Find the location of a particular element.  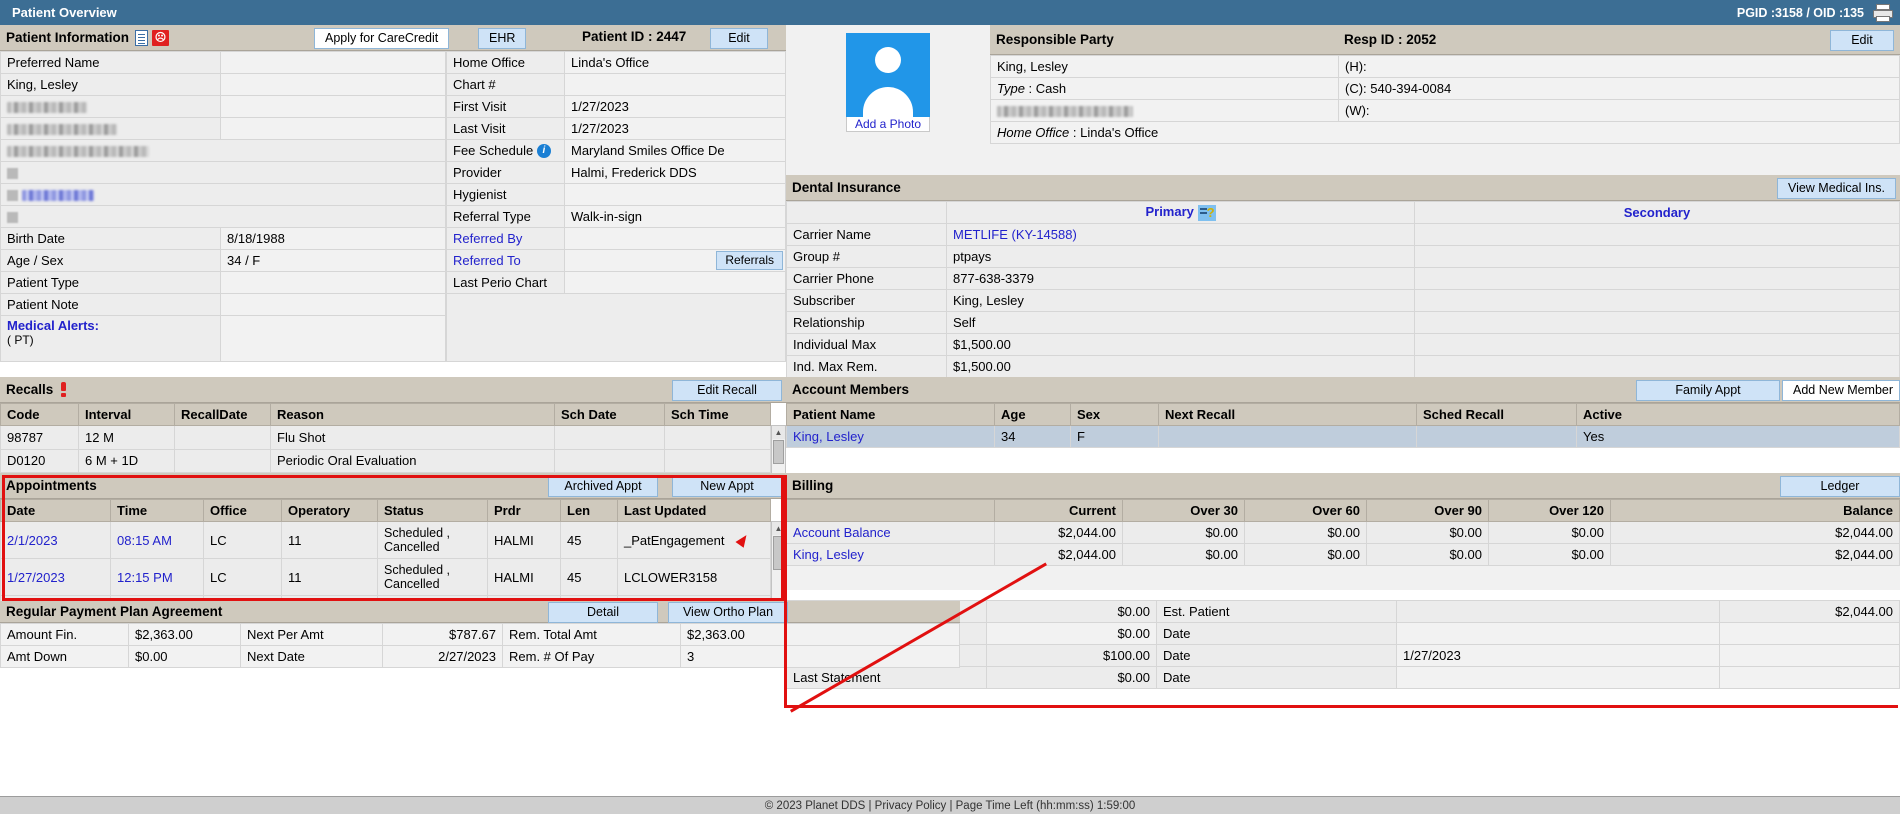

insurance-column-headers: Primary ? Secondary is located at coordinates (1343, 212).